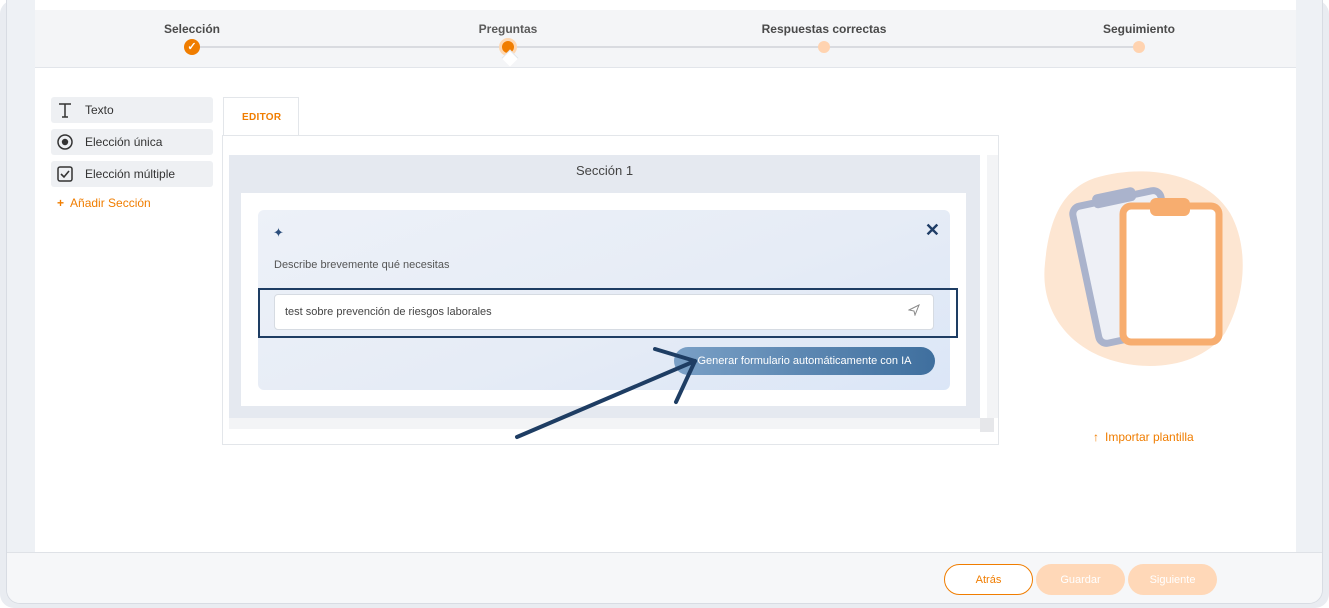 This screenshot has width=1329, height=608. I want to click on back-button: Atrás, so click(988, 579).